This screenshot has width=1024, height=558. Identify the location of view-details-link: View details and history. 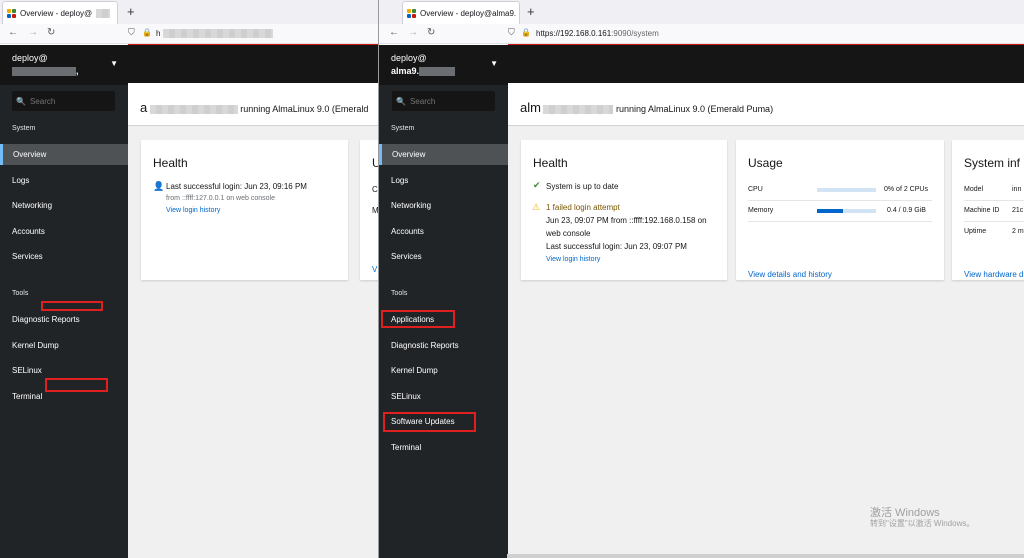
(790, 274).